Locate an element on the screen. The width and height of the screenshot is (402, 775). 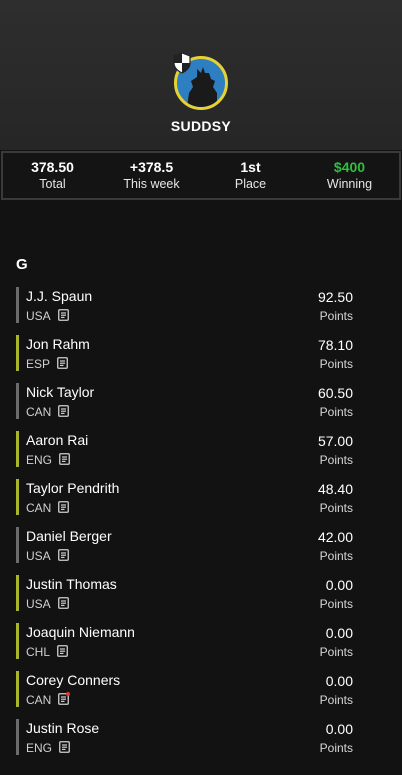
stat-winning: $400 Winning is located at coordinates (349, 175).